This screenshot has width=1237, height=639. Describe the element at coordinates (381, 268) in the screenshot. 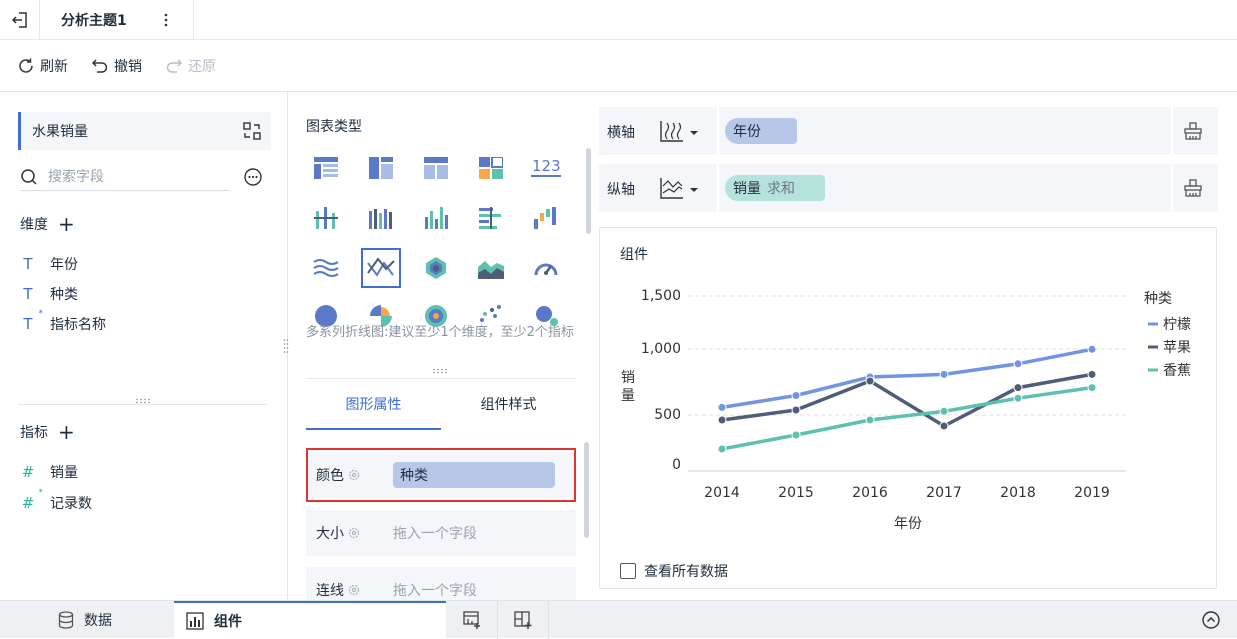

I see `chart-type-multi-line` at that location.